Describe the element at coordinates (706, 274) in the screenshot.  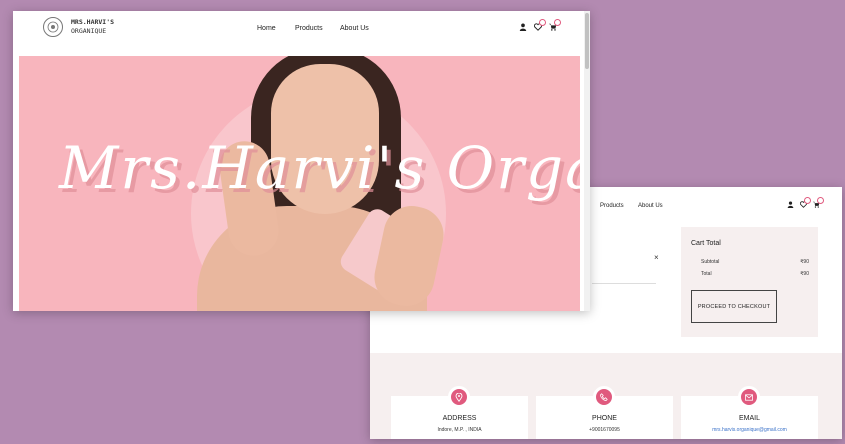
I see `total-label: Total` at that location.